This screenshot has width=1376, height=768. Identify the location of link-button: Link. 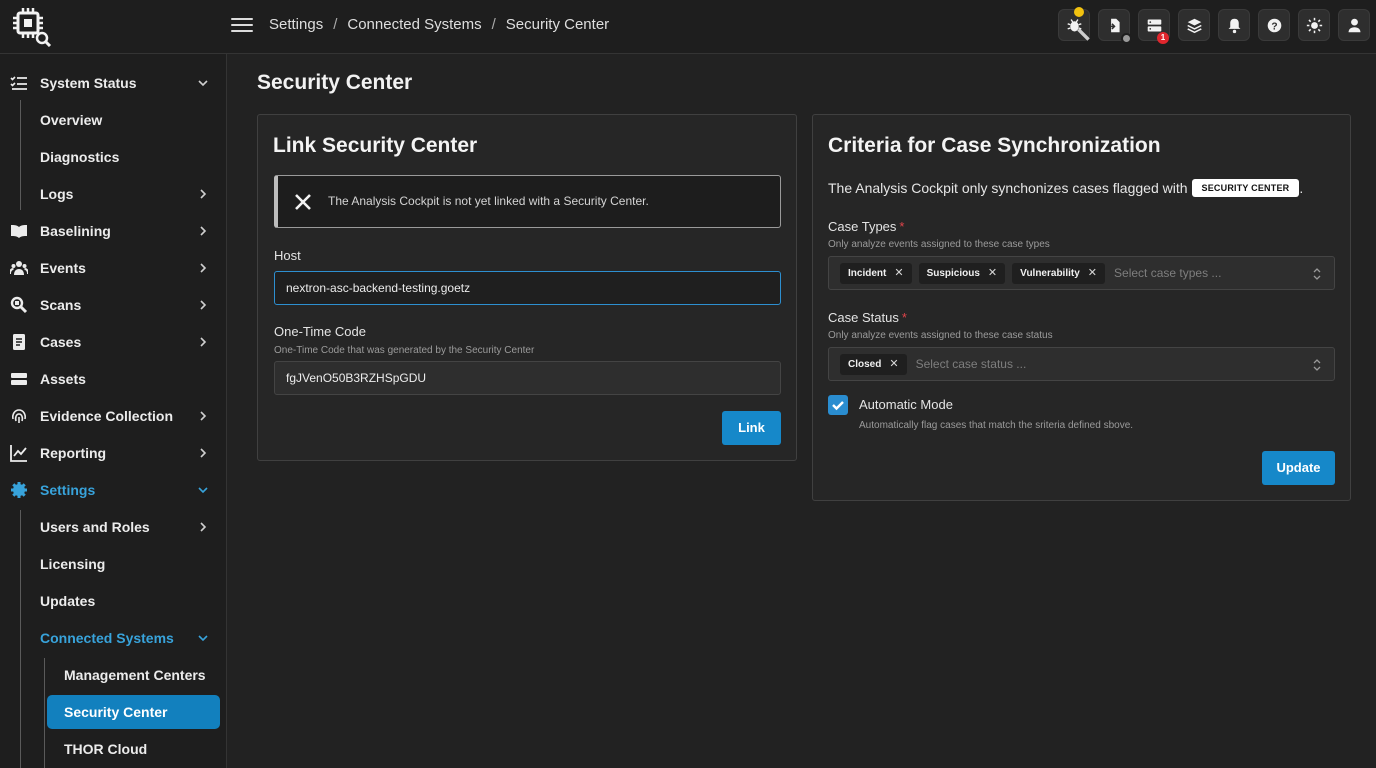
(751, 428).